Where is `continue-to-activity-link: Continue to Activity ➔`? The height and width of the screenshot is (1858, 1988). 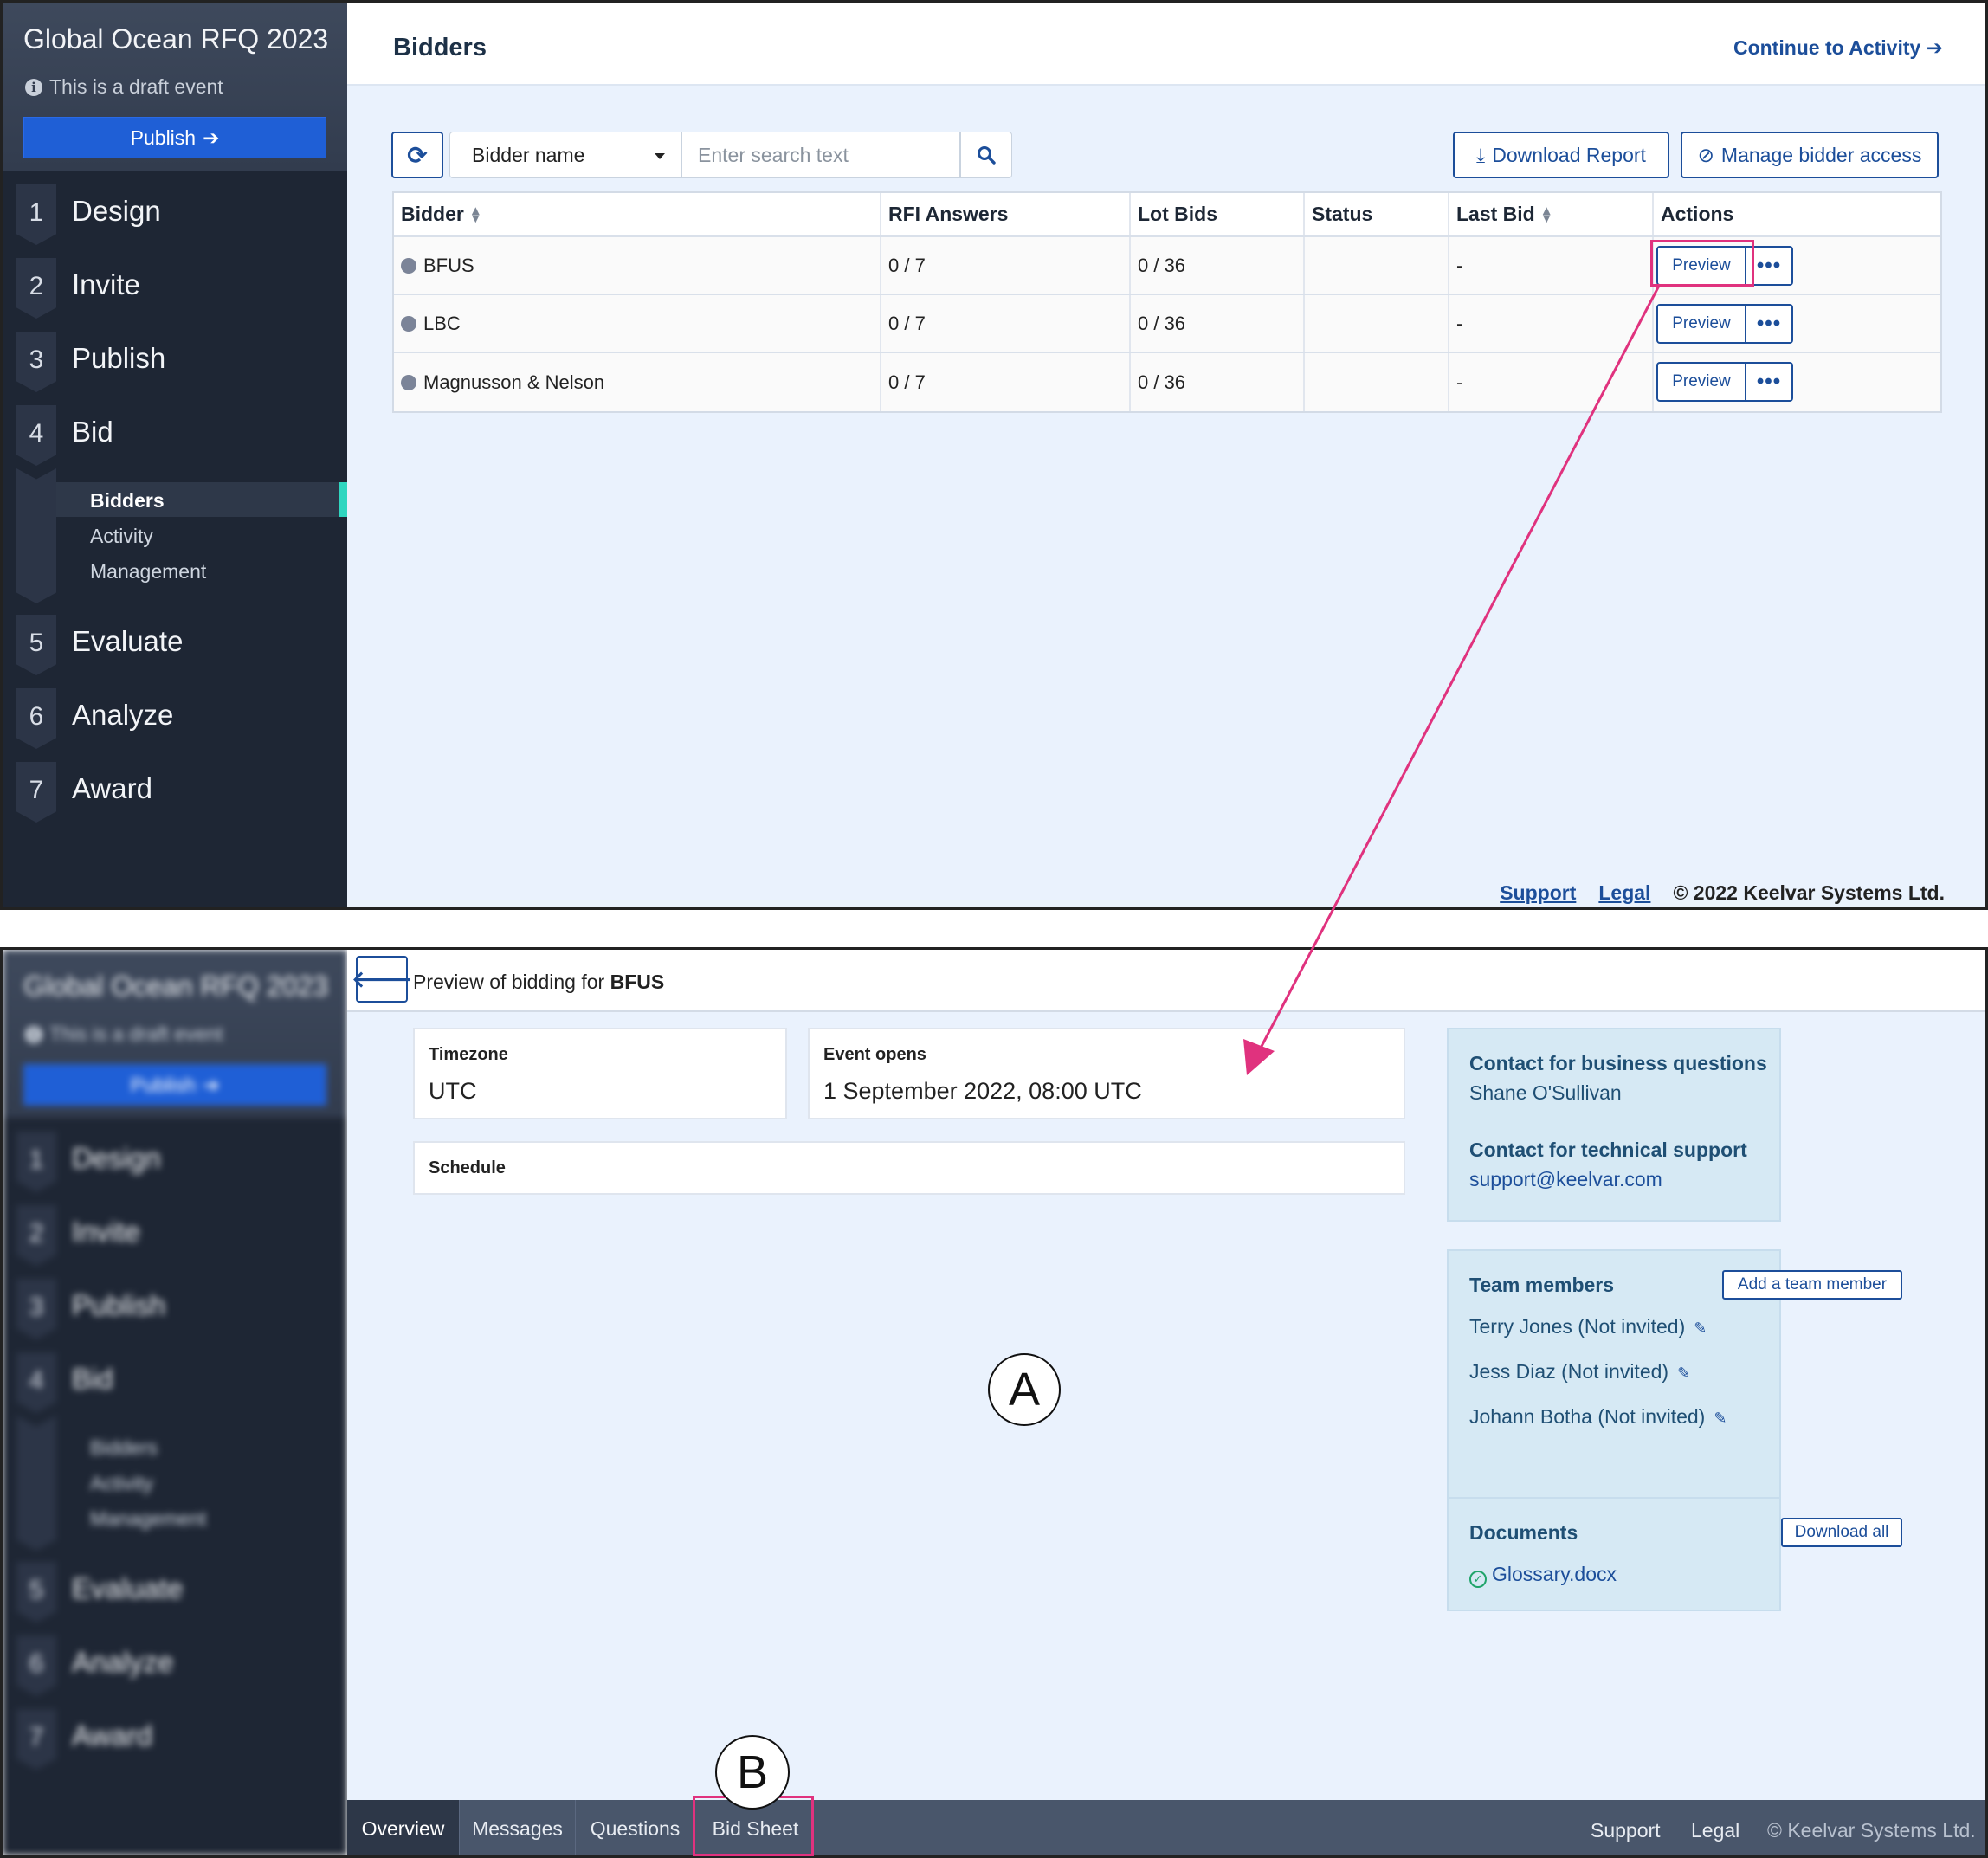
continue-to-activity-link: Continue to Activity ➔ is located at coordinates (1838, 48).